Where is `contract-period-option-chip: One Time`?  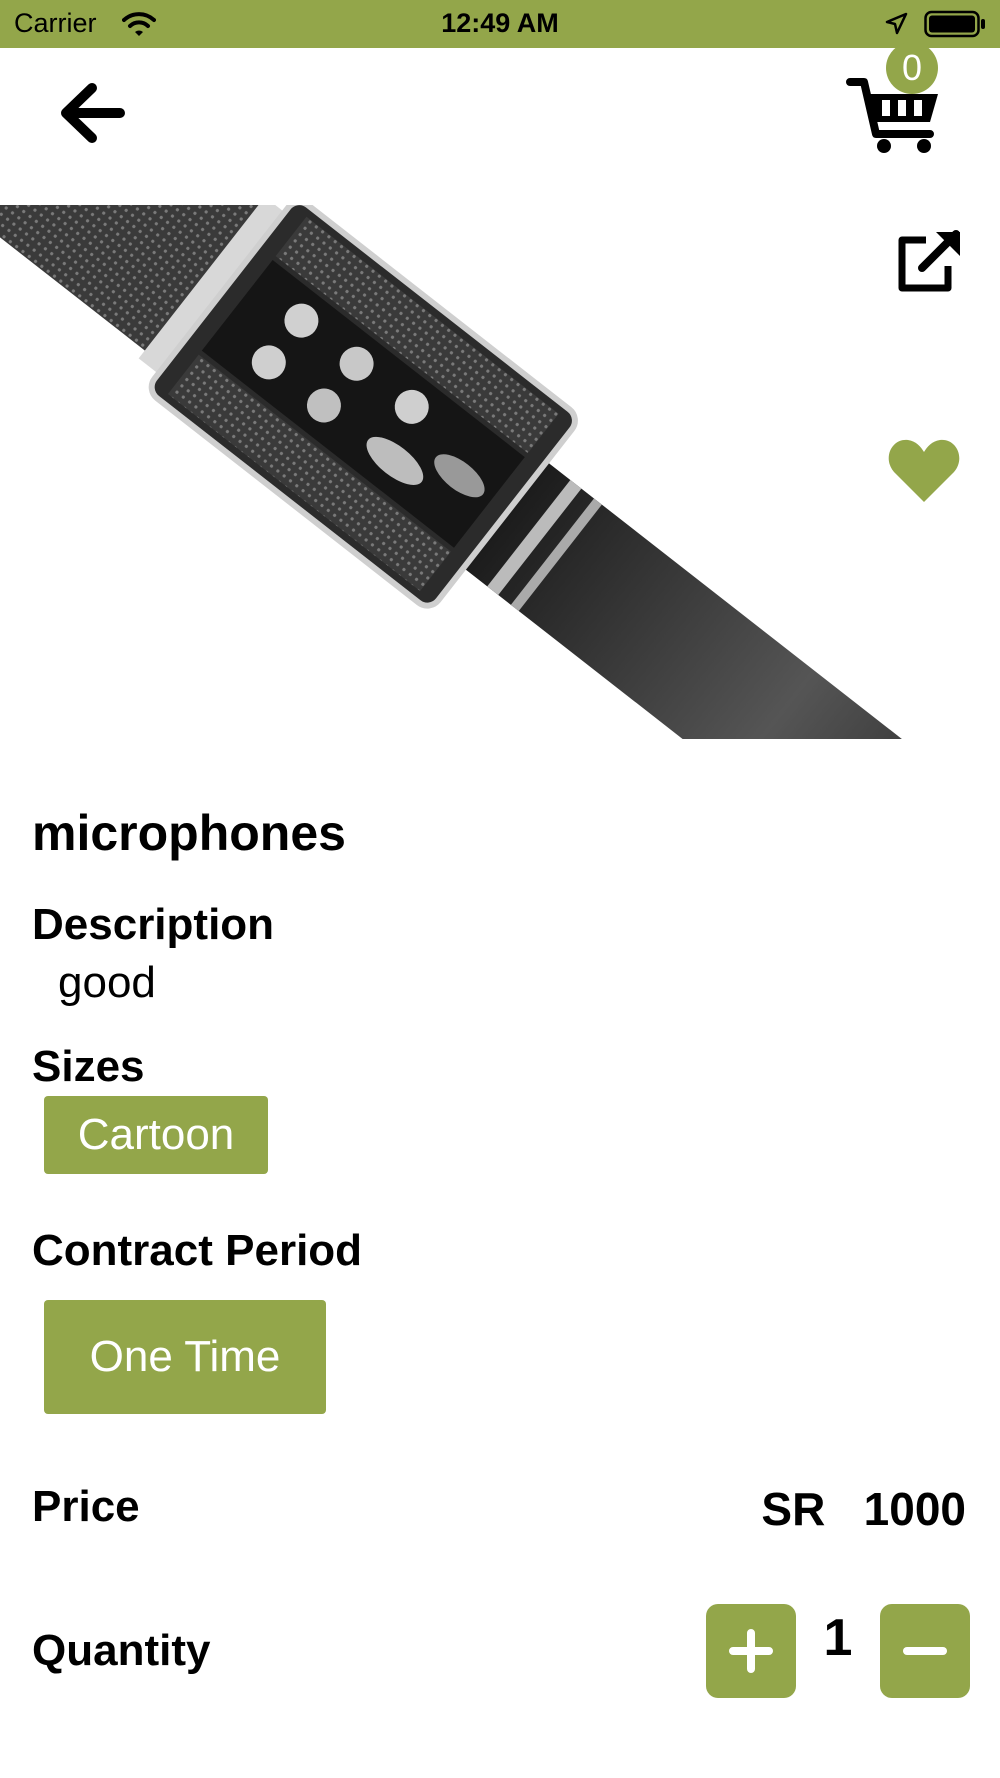 contract-period-option-chip: One Time is located at coordinates (185, 1357).